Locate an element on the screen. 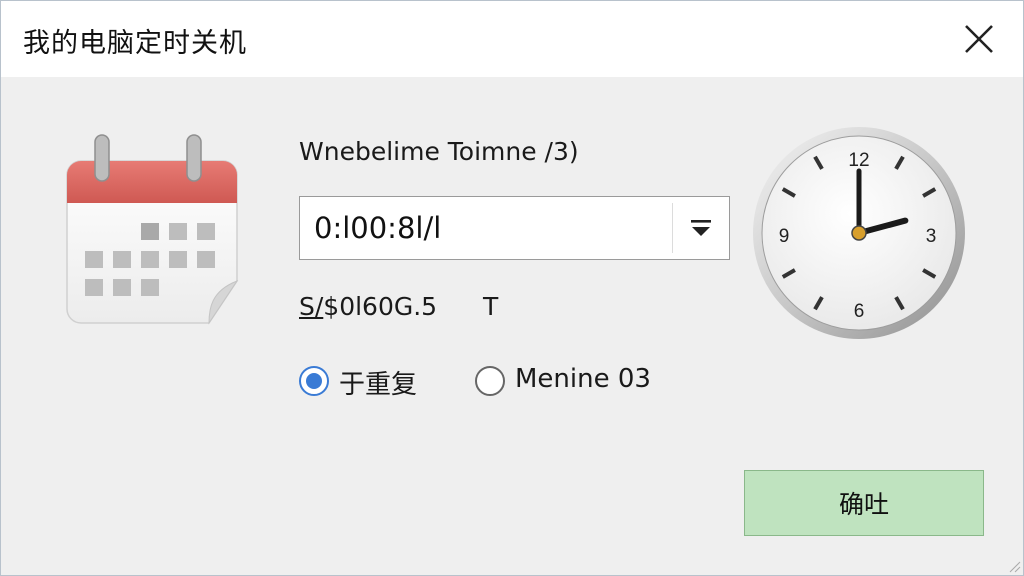 Image resolution: width=1024 pixels, height=576 pixels. info-text: S/$0l60G.5 is located at coordinates (368, 306).